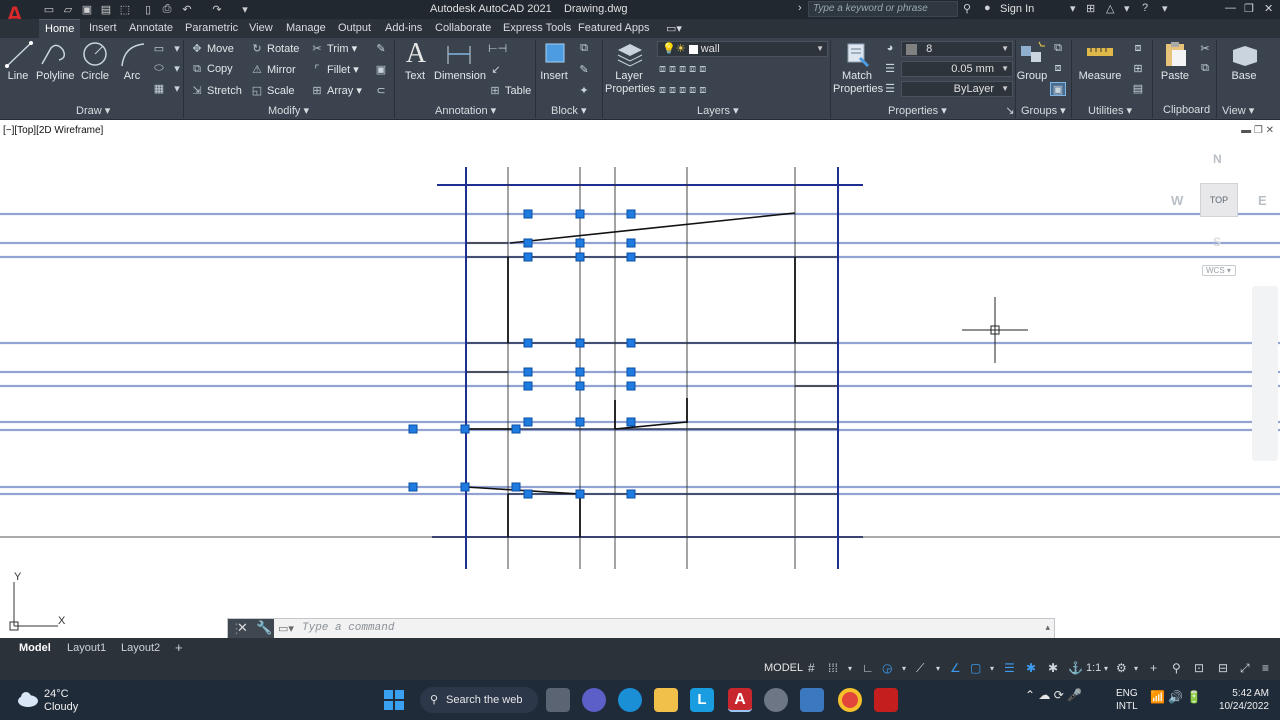 The width and height of the screenshot is (1280, 720). Describe the element at coordinates (159, 69) in the screenshot. I see `ellipse-icon: ⬭` at that location.